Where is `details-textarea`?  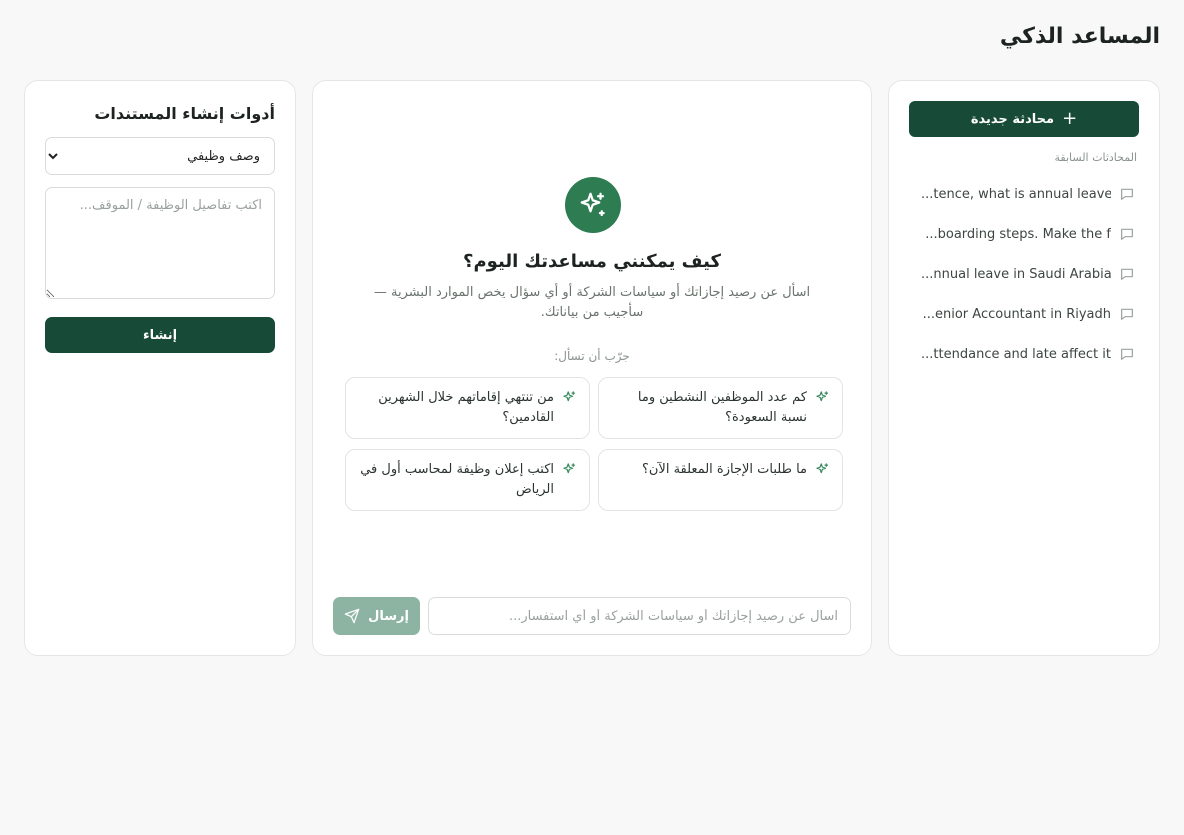 details-textarea is located at coordinates (160, 243).